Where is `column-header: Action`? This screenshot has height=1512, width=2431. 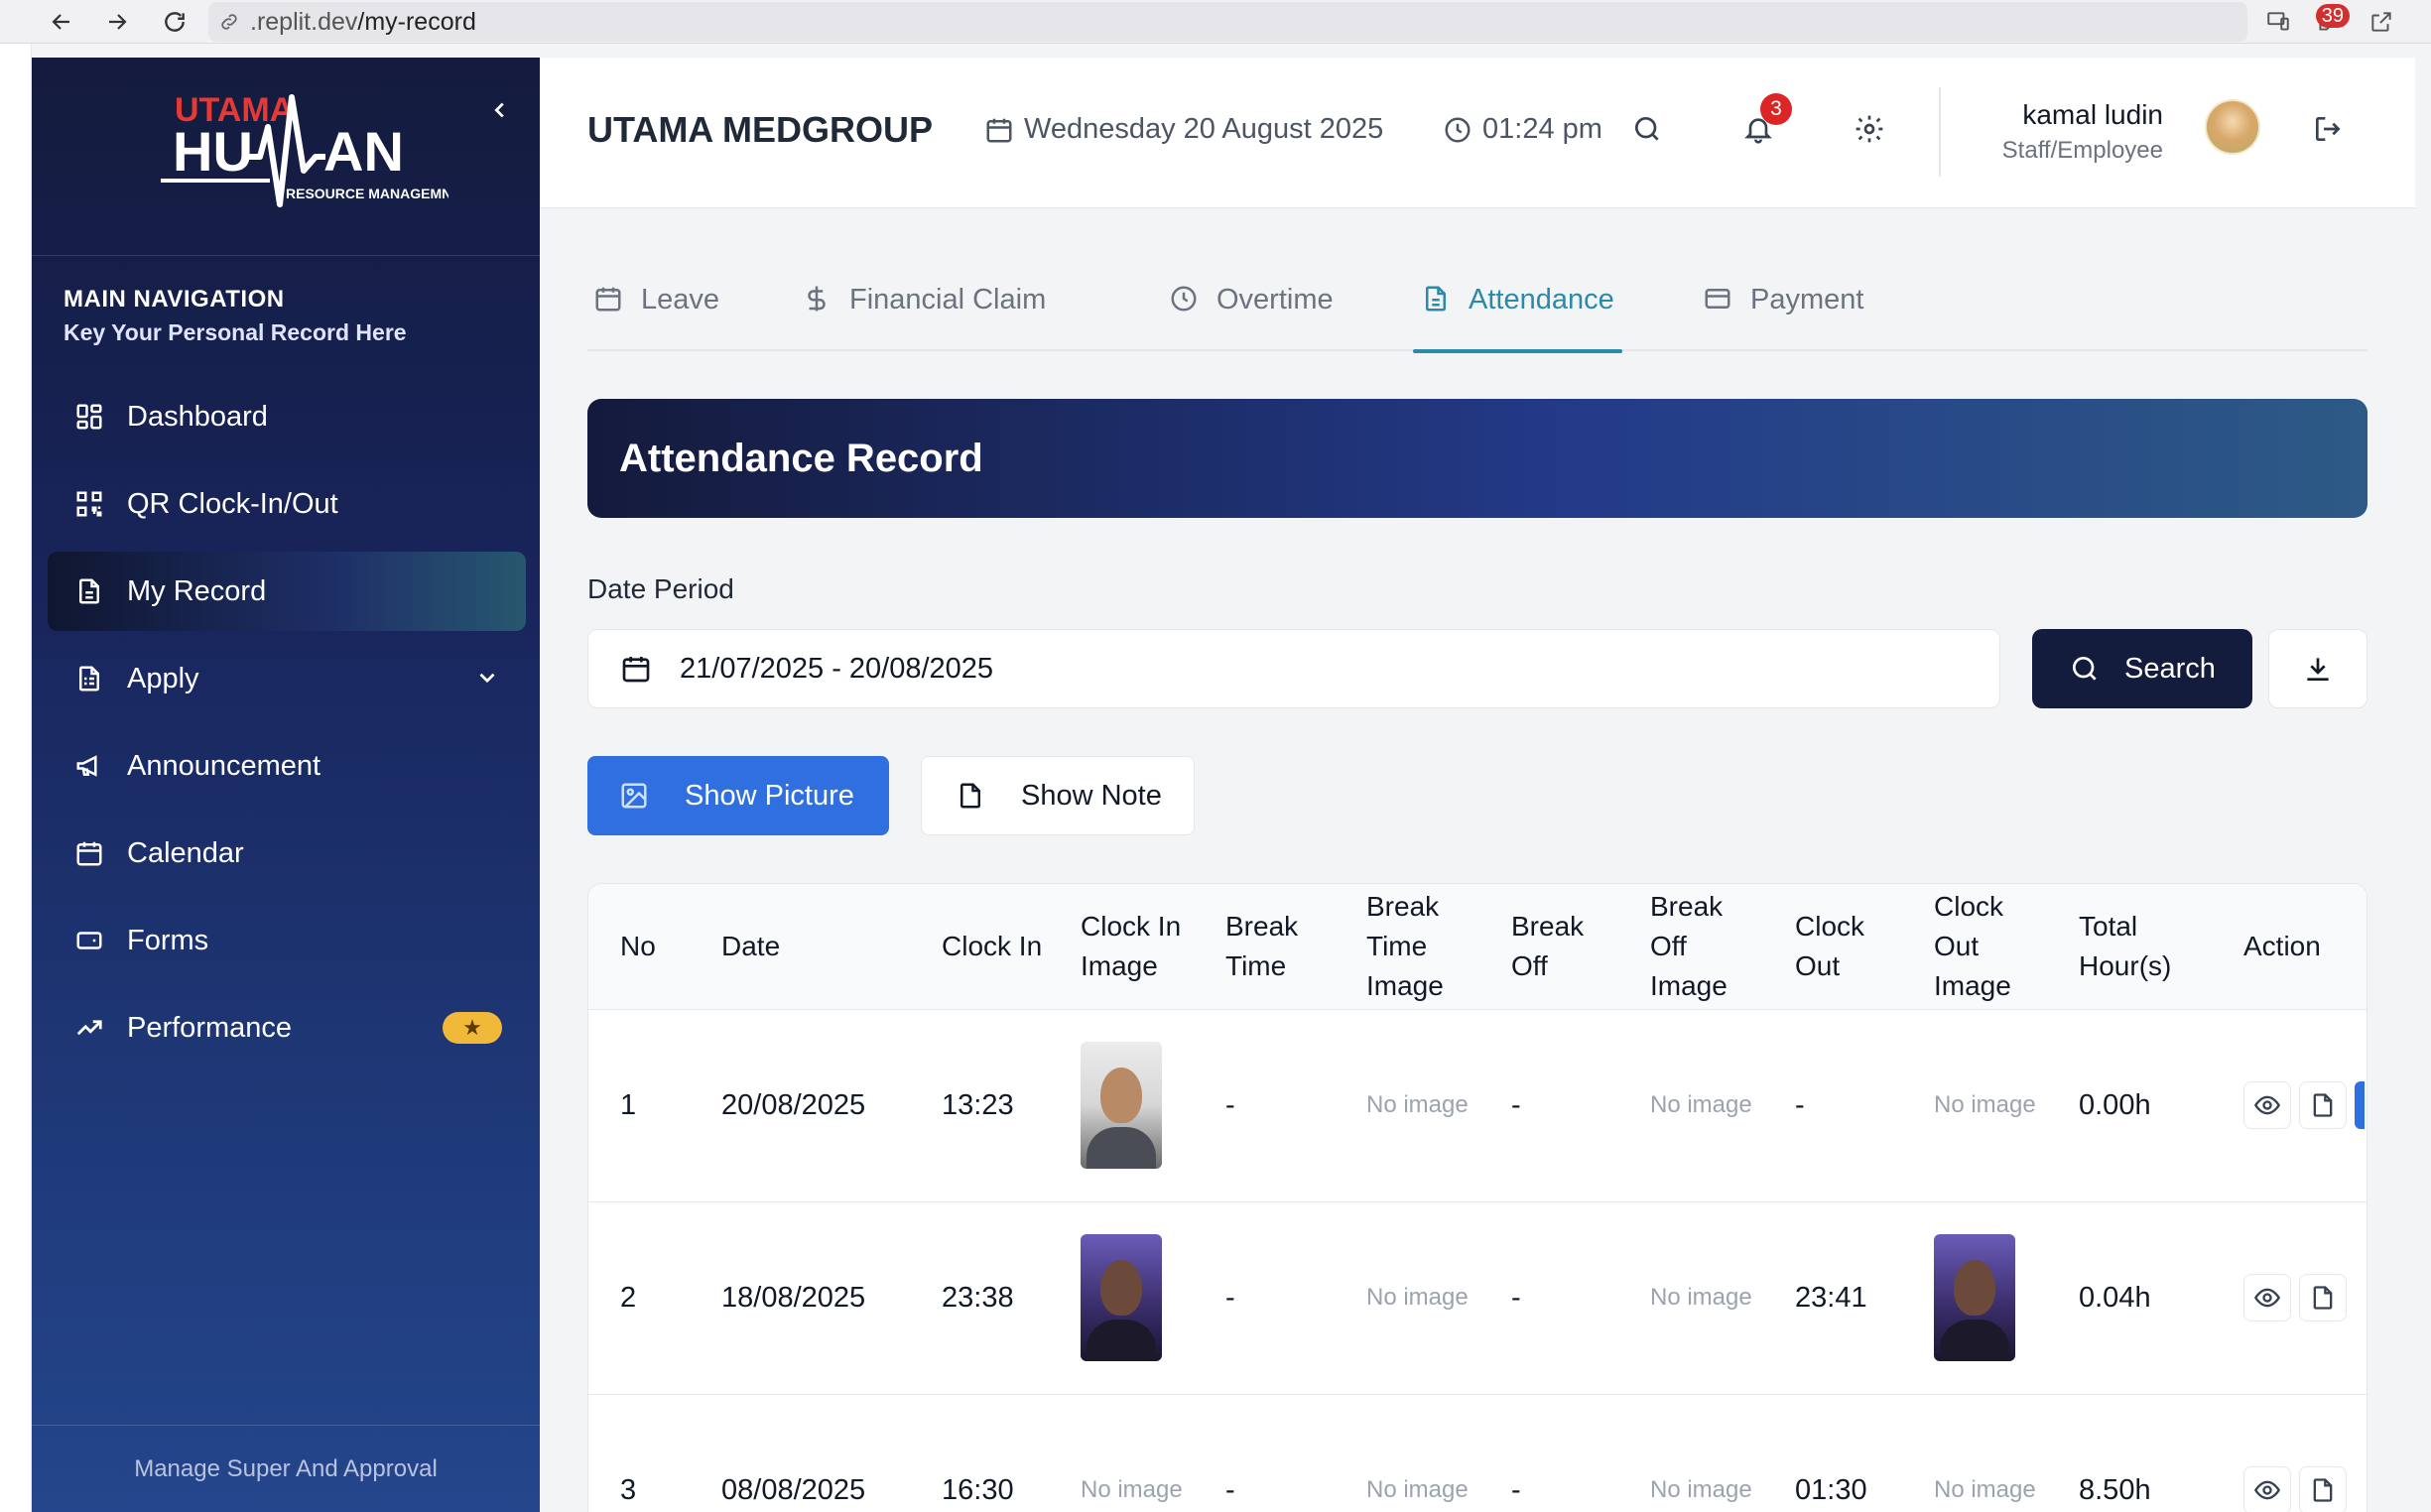 column-header: Action is located at coordinates (2289, 947).